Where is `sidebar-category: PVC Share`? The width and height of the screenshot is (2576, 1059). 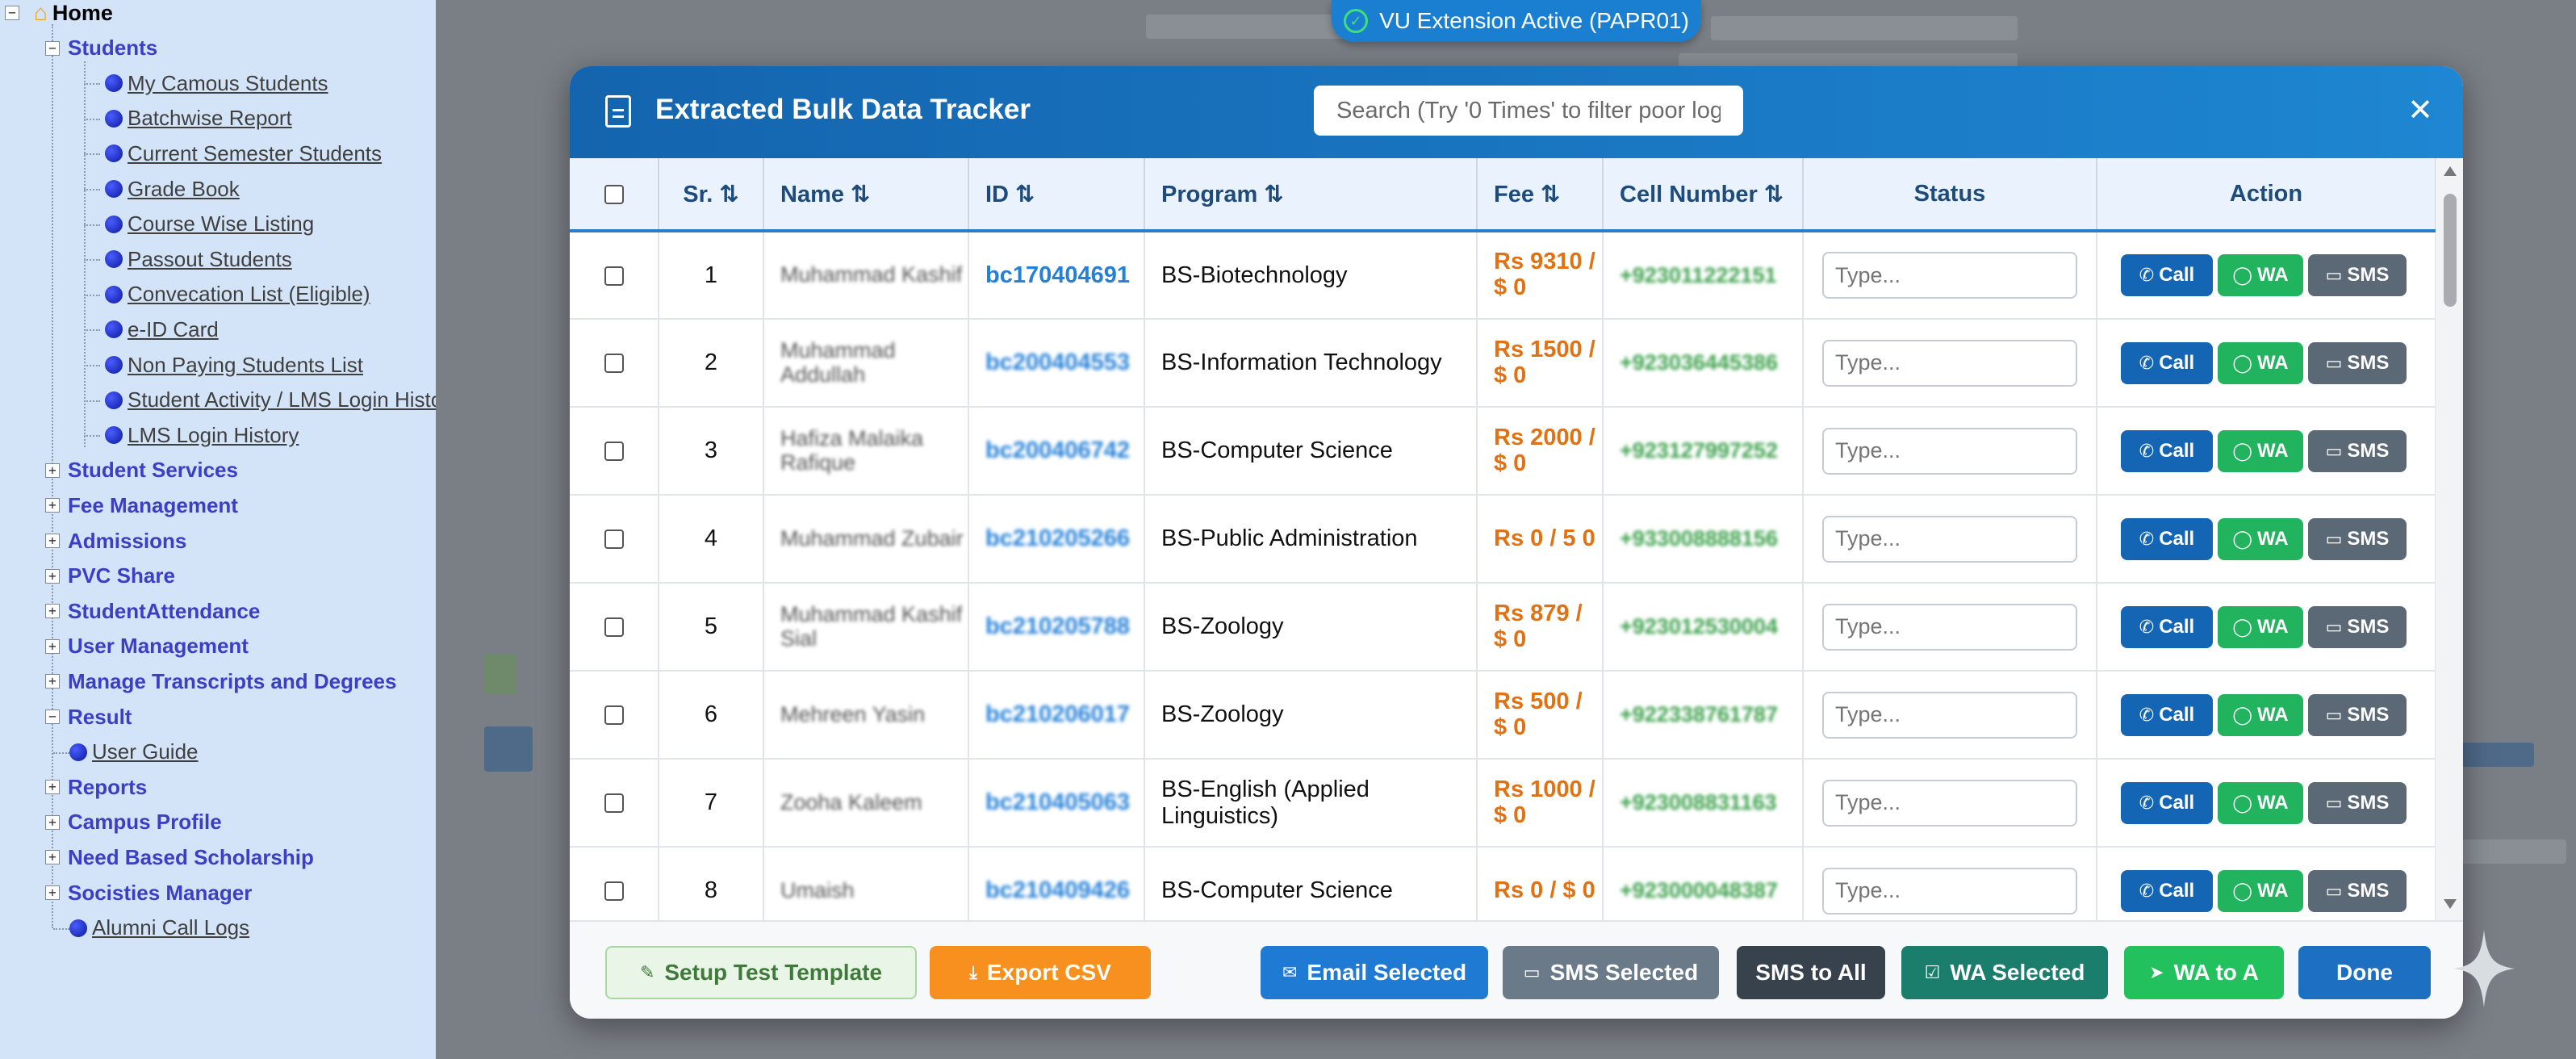 sidebar-category: PVC Share is located at coordinates (121, 576).